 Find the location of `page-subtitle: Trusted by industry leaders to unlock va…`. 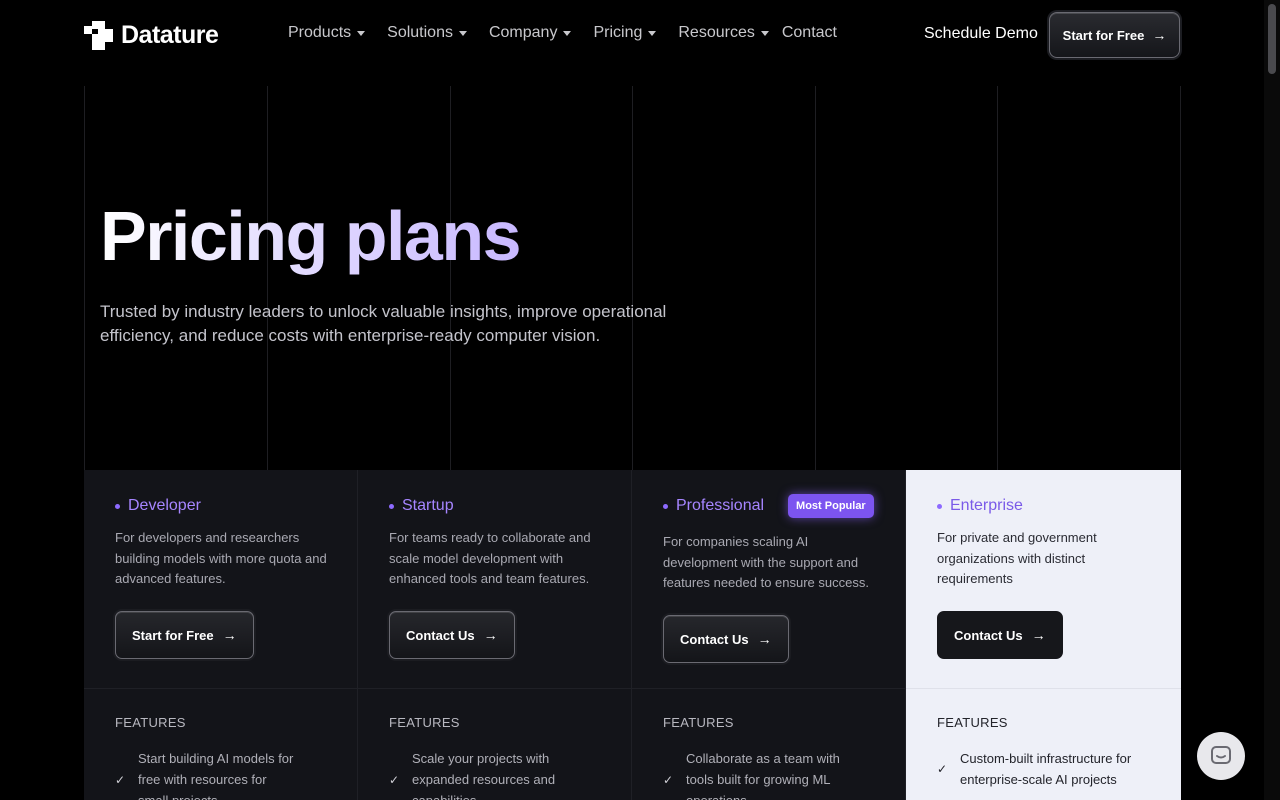

page-subtitle: Trusted by industry leaders to unlock va… is located at coordinates (383, 323).